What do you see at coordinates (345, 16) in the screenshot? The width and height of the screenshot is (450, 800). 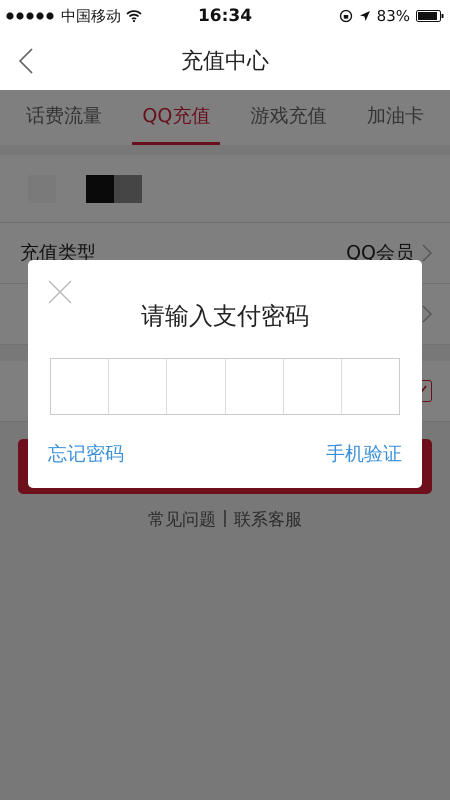 I see `orientation-lock-icon` at bounding box center [345, 16].